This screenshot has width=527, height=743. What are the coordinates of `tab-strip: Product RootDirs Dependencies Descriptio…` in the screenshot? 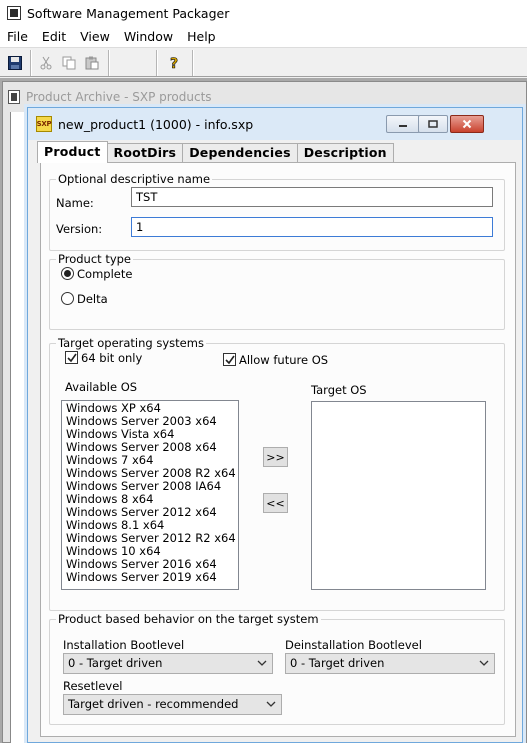 It's located at (215, 152).